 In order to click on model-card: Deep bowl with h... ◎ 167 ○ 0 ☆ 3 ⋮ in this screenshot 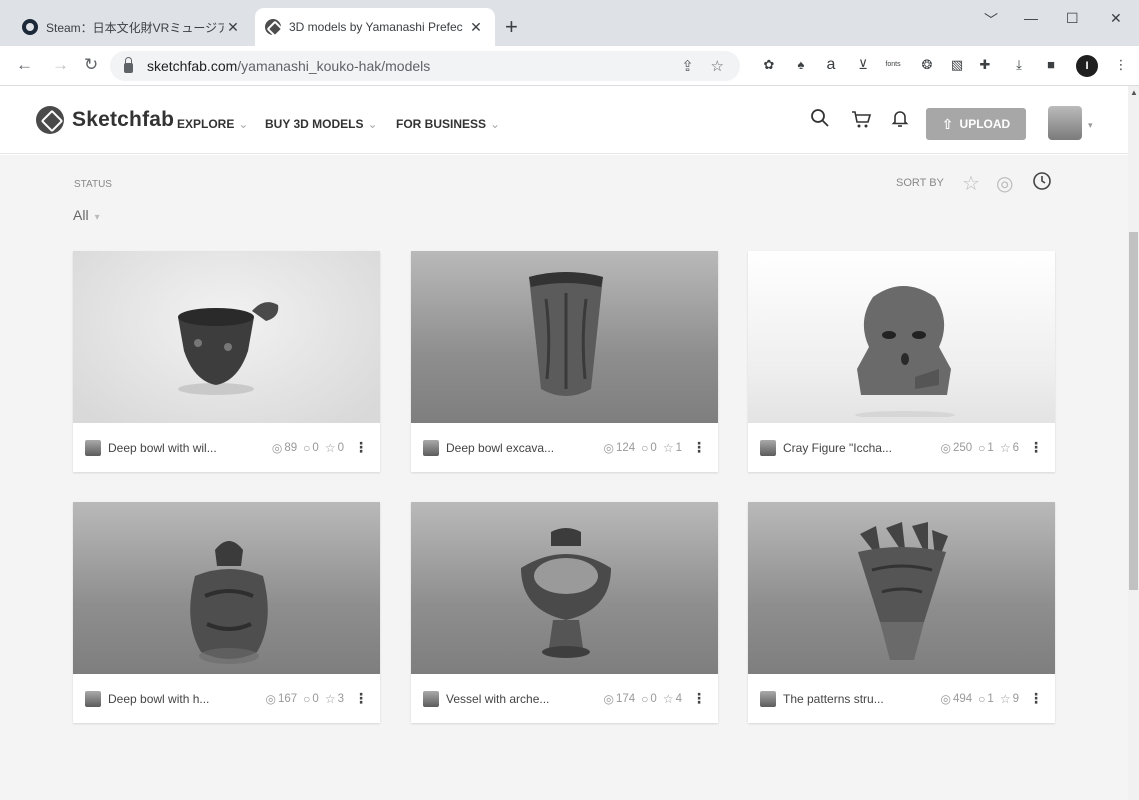, I will do `click(226, 612)`.